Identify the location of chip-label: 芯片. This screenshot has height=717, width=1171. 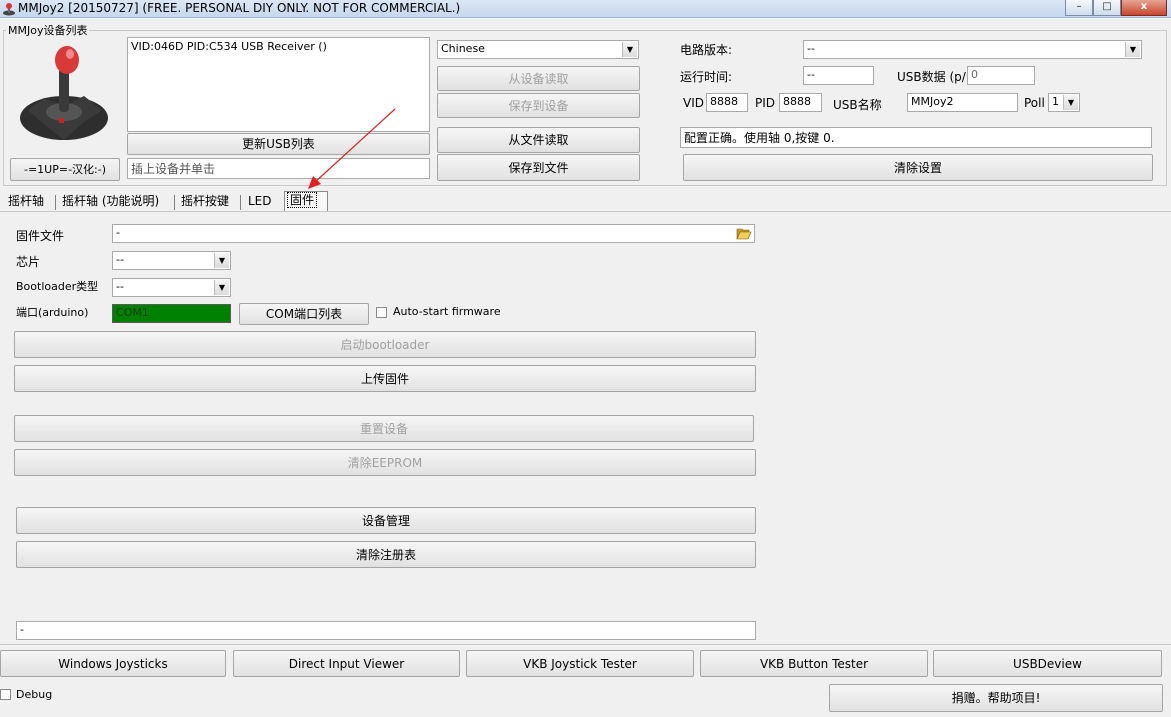
(28, 262).